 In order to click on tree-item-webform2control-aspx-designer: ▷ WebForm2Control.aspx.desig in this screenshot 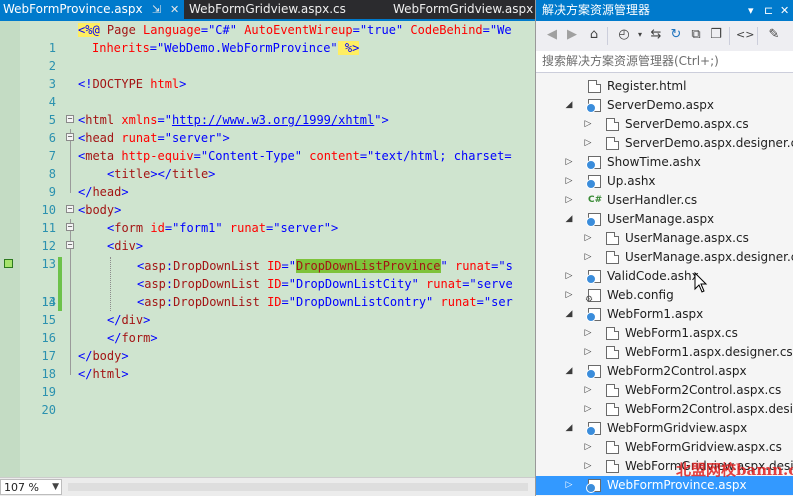, I will do `click(664, 409)`.